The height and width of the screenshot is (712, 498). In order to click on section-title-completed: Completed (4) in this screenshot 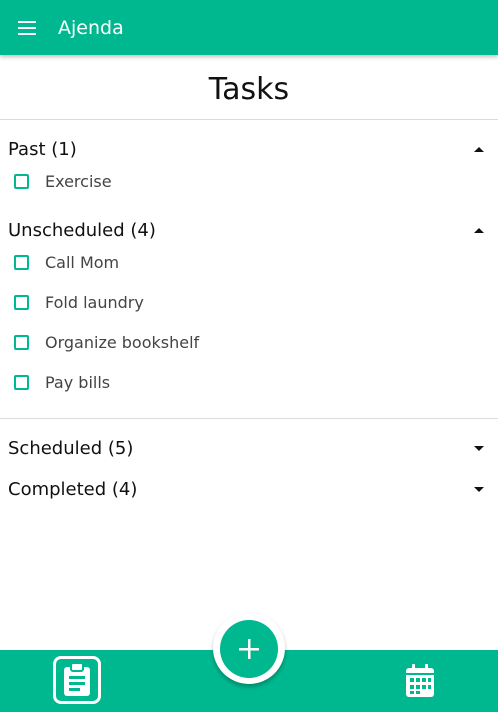, I will do `click(73, 489)`.